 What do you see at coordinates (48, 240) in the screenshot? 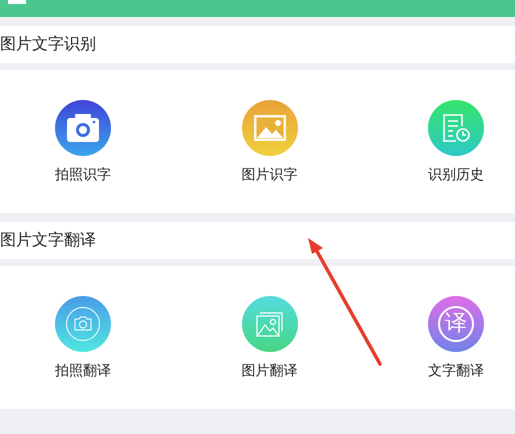
I see `section-title: 图片文字翻译` at bounding box center [48, 240].